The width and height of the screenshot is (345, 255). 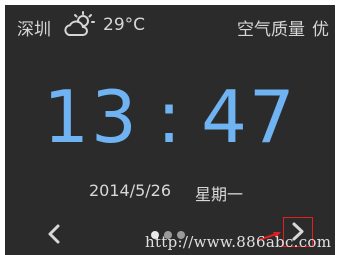 I want to click on weekday-text: 星期一, so click(x=219, y=194).